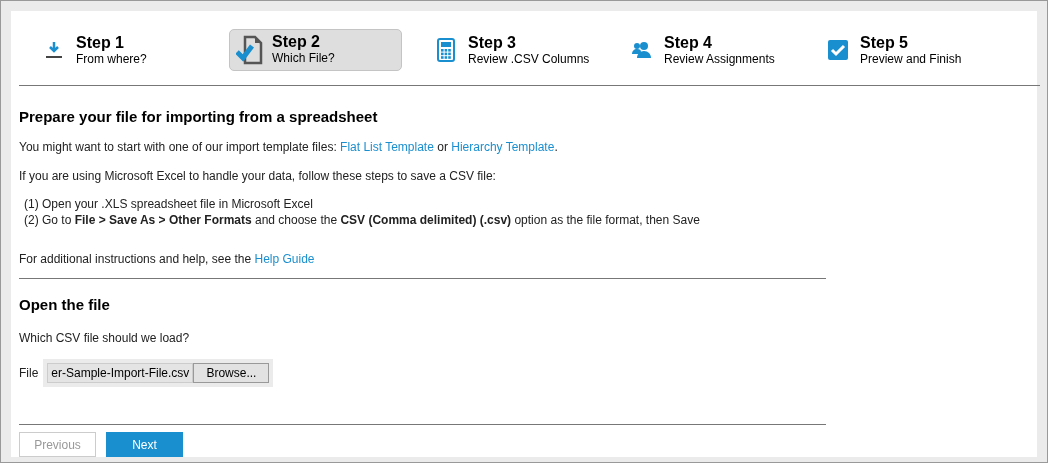 Image resolution: width=1048 pixels, height=463 pixels. What do you see at coordinates (54, 50) in the screenshot?
I see `download-icon` at bounding box center [54, 50].